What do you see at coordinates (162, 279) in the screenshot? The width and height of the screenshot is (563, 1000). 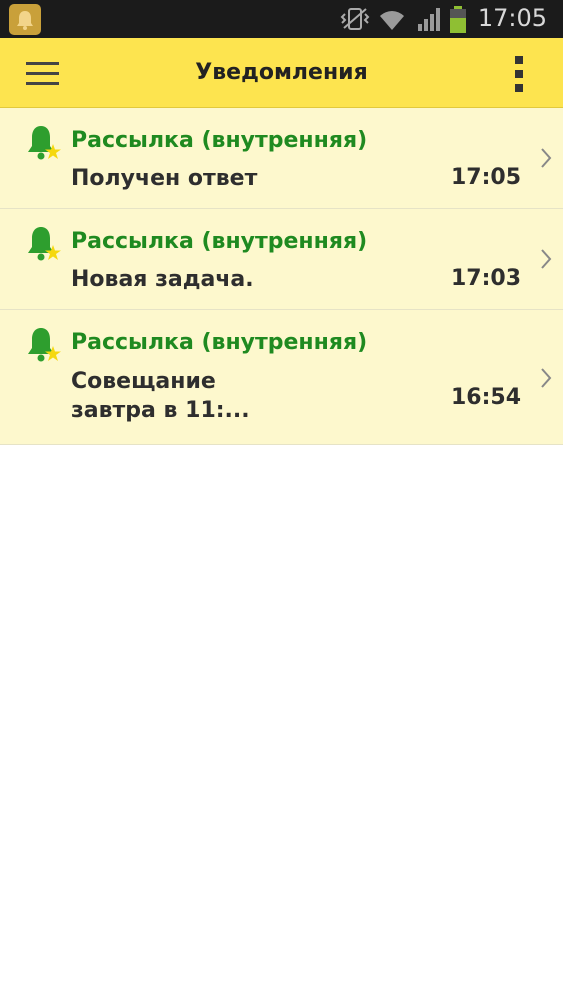 I see `notification-text: Новая задача.` at bounding box center [162, 279].